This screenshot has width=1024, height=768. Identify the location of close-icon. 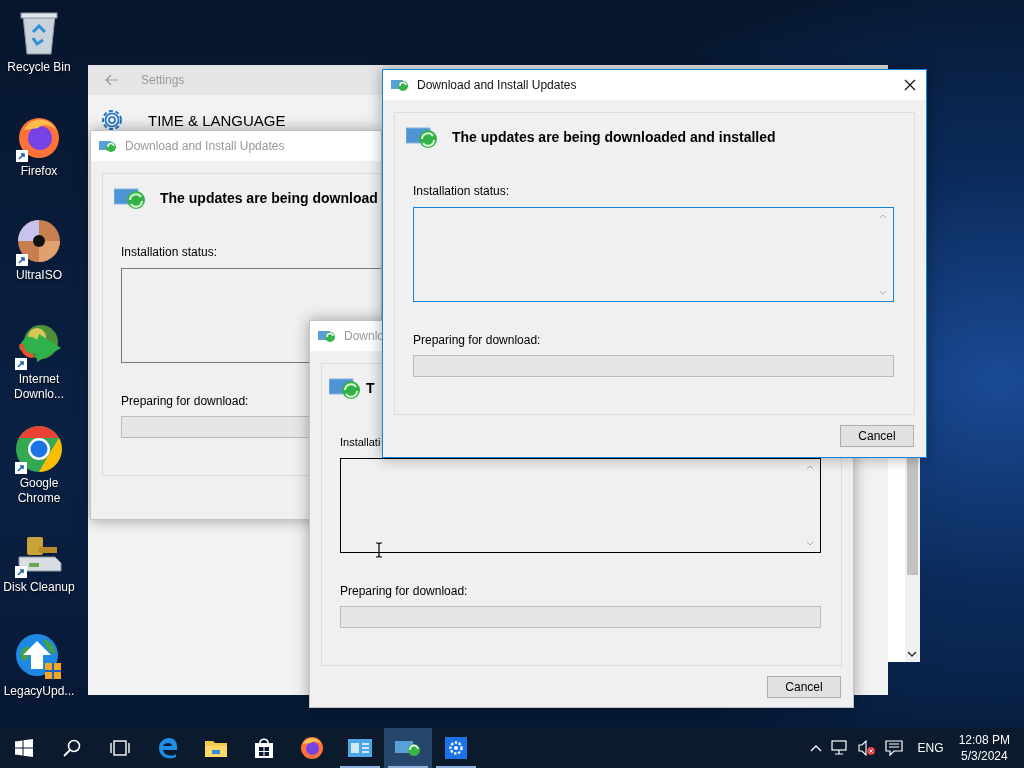
(910, 85).